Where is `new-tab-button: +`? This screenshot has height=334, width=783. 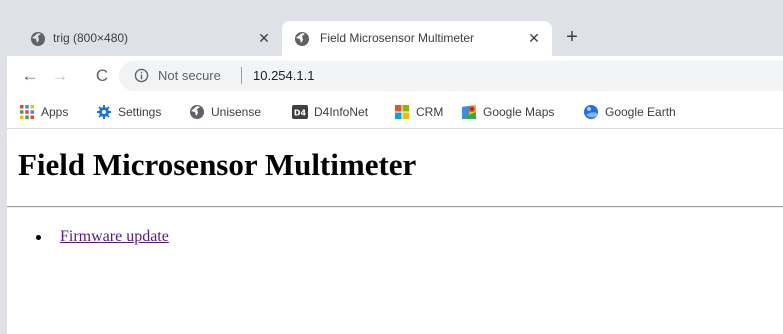
new-tab-button: + is located at coordinates (572, 37).